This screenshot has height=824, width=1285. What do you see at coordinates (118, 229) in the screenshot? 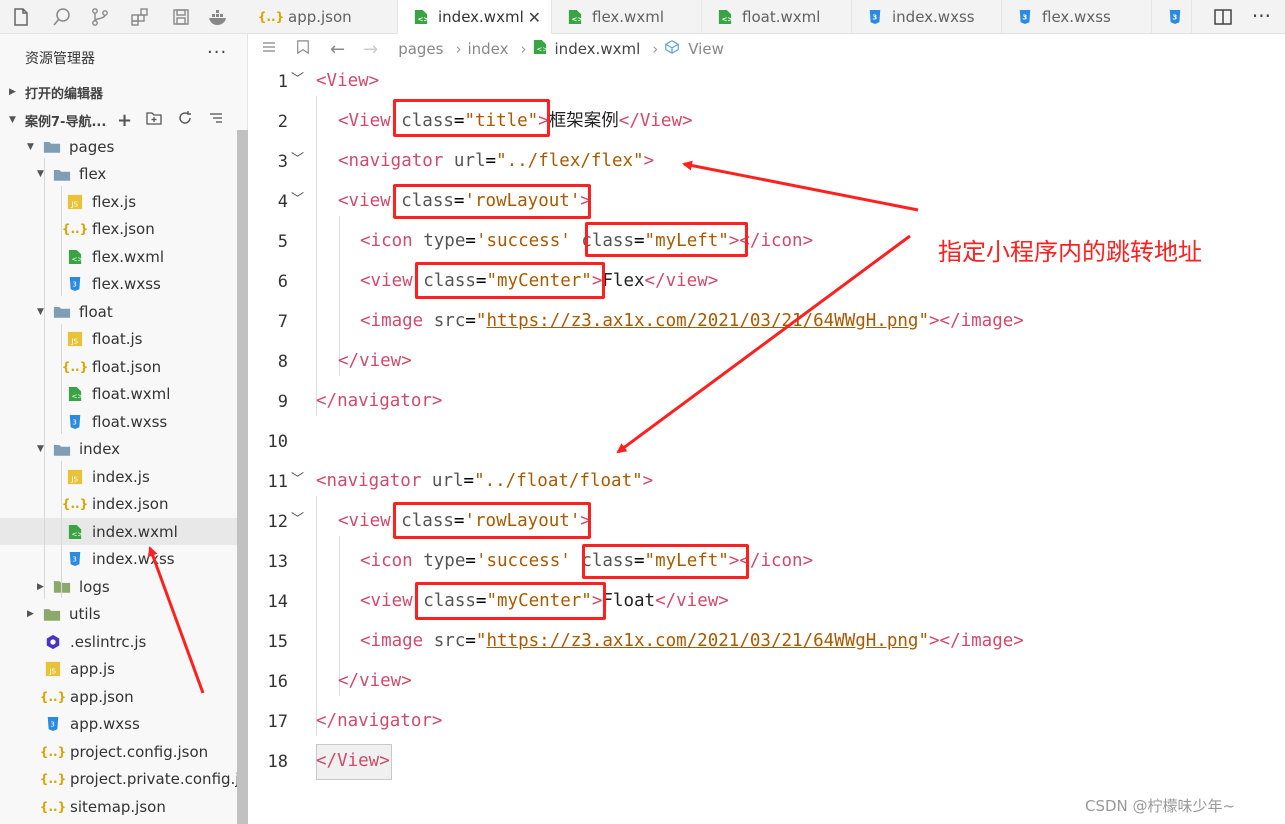
I see `tree-item: {..} flex.json` at bounding box center [118, 229].